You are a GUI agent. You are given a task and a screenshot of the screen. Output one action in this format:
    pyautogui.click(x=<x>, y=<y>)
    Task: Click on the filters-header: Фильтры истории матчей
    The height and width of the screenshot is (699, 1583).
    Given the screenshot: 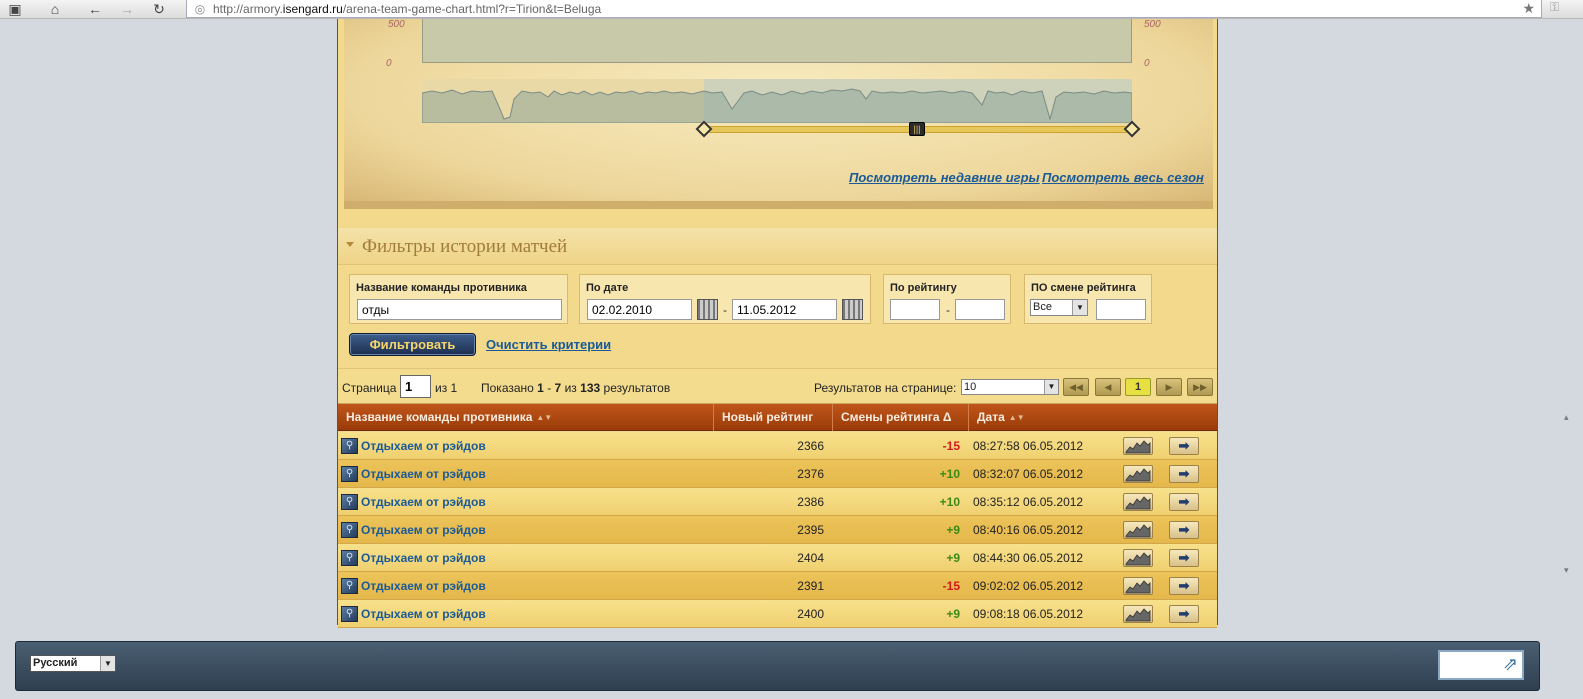 What is the action you would take?
    pyautogui.click(x=777, y=246)
    